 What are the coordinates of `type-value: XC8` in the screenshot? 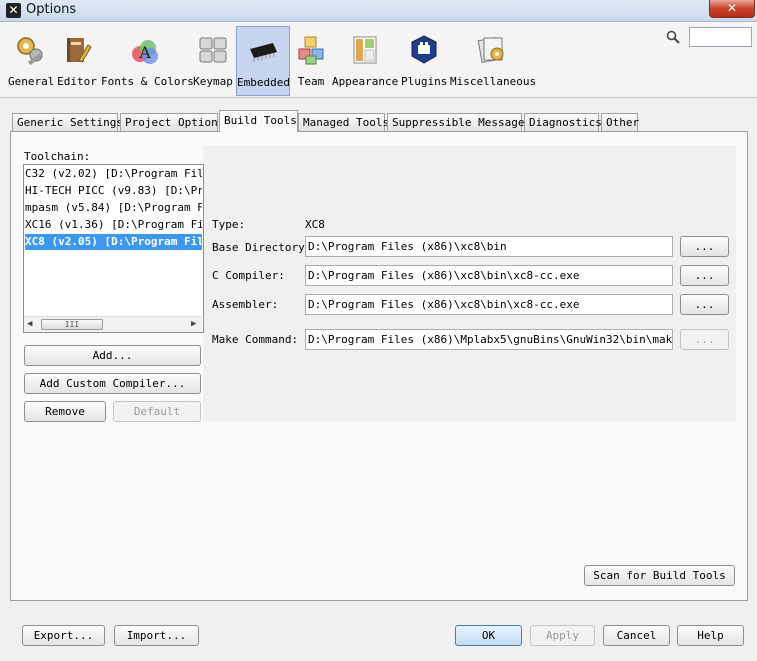 It's located at (315, 224).